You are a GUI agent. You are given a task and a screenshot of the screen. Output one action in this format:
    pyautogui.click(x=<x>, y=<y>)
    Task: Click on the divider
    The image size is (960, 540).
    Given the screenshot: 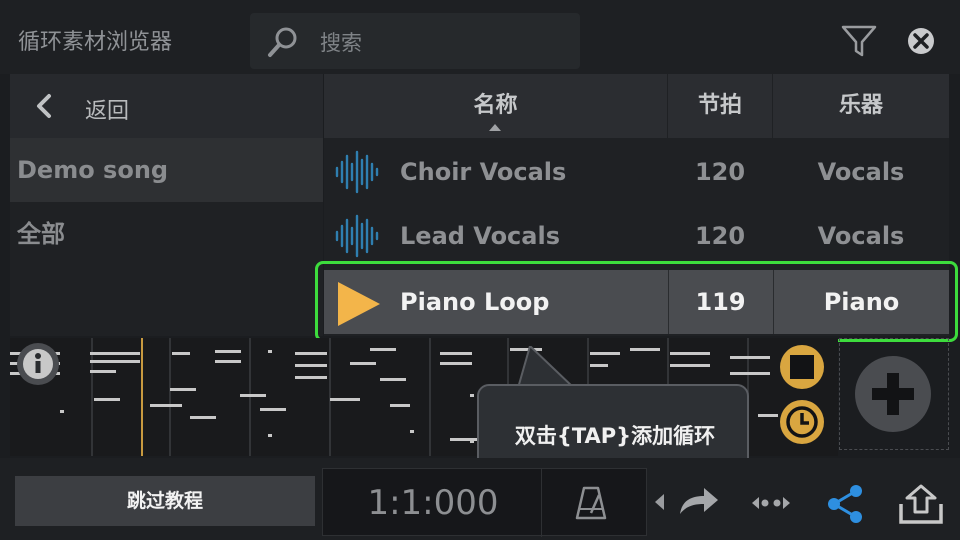 What is the action you would take?
    pyautogui.click(x=541, y=503)
    